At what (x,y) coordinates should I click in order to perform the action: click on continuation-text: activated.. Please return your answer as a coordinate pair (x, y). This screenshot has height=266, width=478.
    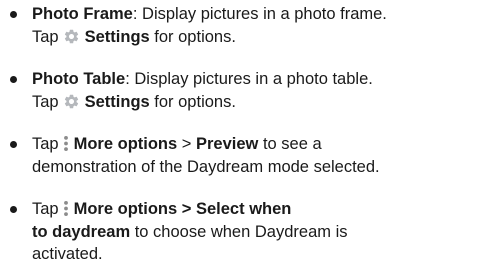
    Looking at the image, I should click on (67, 254).